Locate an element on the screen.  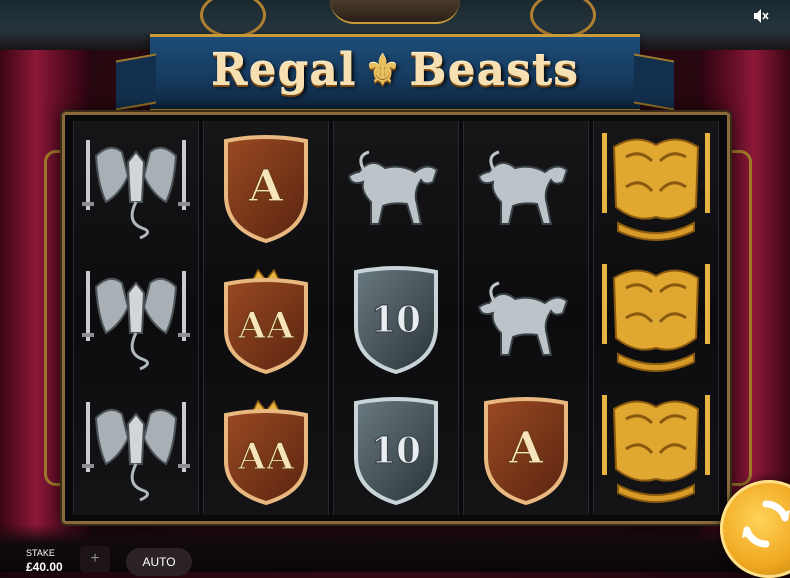
fleur-de-lis-icon: ⚜ is located at coordinates (383, 70).